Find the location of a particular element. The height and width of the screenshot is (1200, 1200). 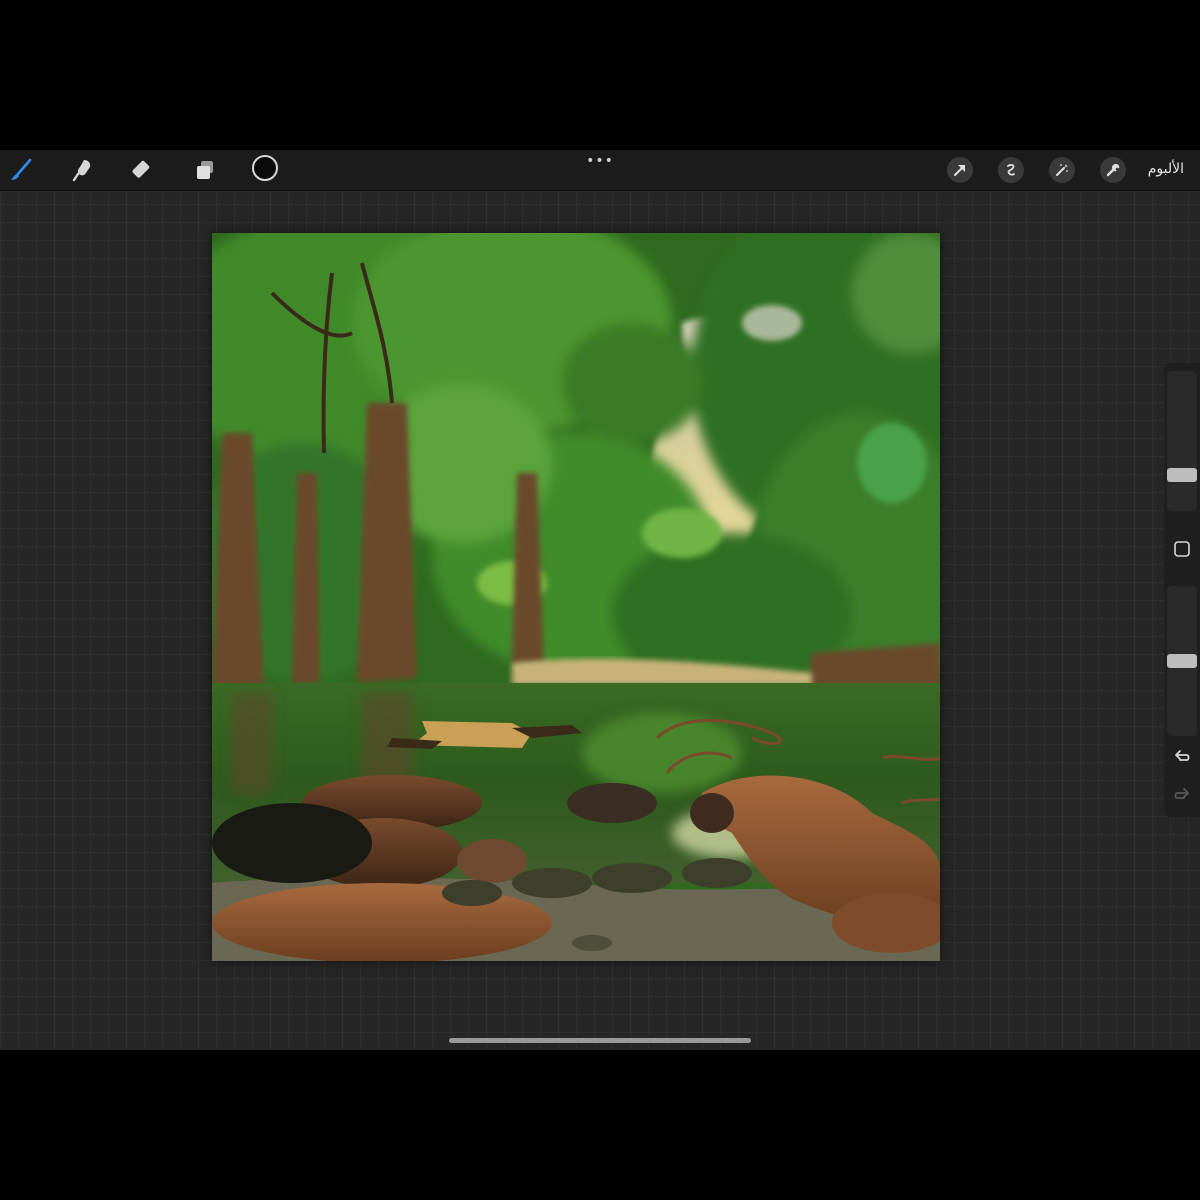

eraser-icon is located at coordinates (141, 169).